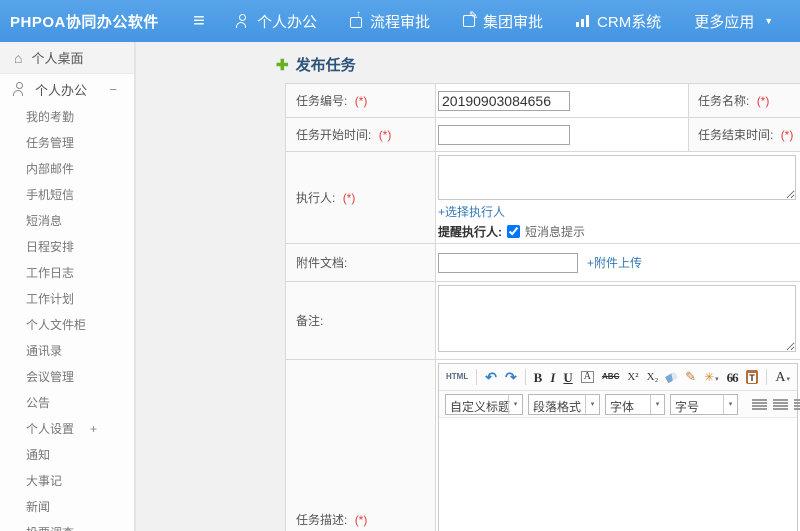 The width and height of the screenshot is (800, 531). I want to click on strikethrough-button: ABC, so click(610, 377).